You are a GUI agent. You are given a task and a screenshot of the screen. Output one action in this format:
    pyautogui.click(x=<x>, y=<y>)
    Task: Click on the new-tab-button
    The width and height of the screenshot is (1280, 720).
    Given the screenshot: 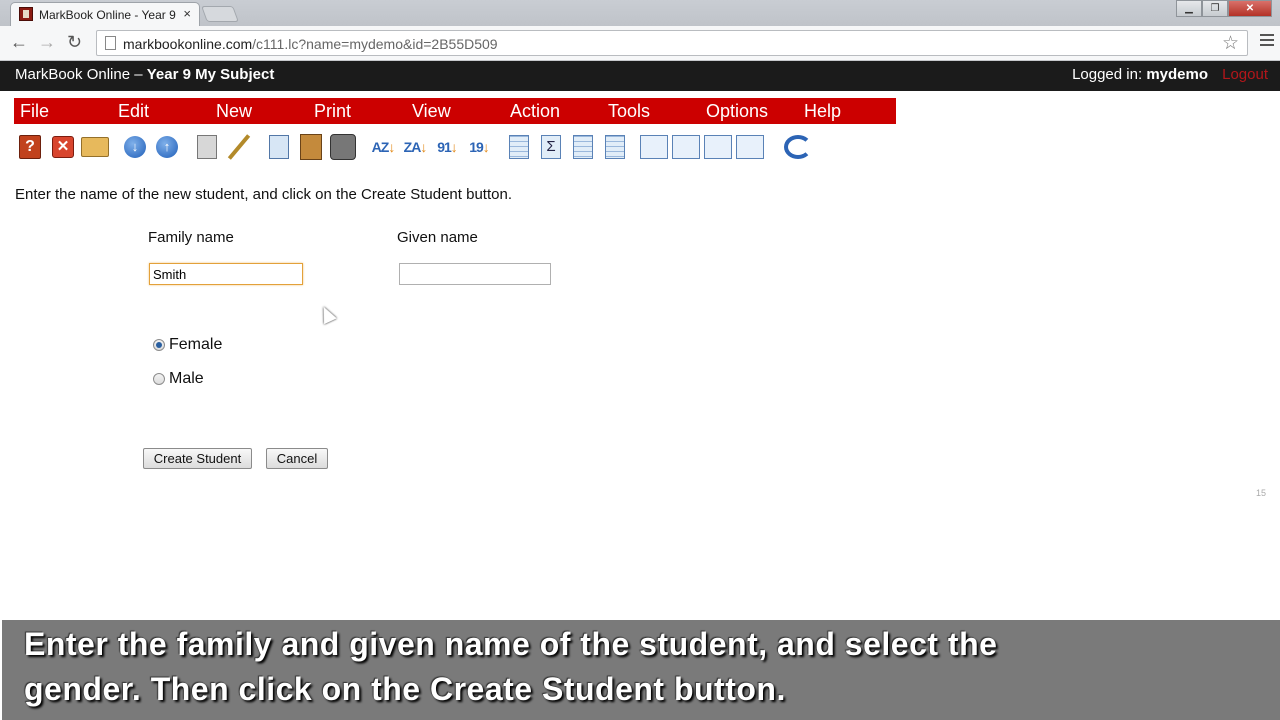 What is the action you would take?
    pyautogui.click(x=220, y=14)
    